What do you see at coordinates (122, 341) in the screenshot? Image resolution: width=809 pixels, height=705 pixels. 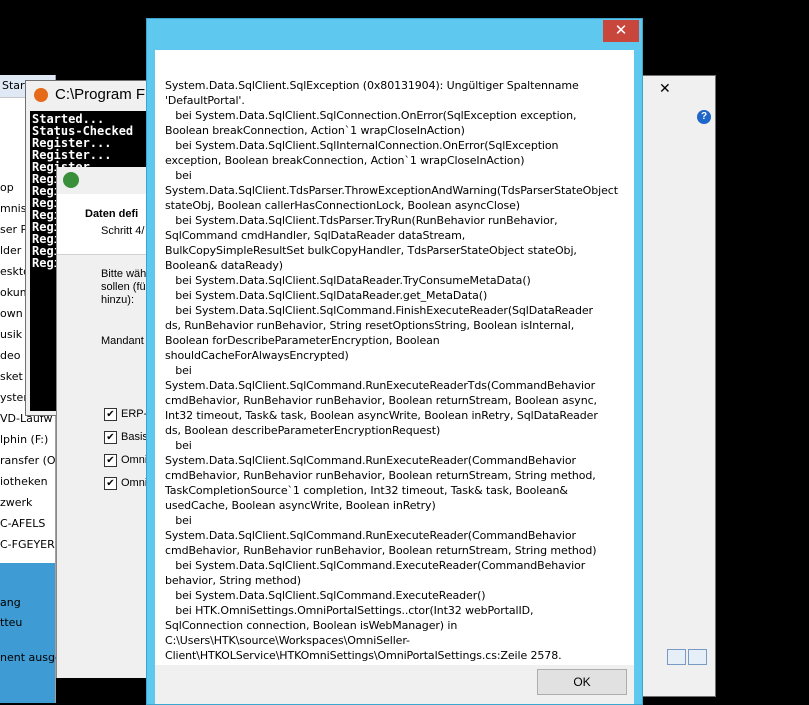 I see `mandant-label: Mandant` at bounding box center [122, 341].